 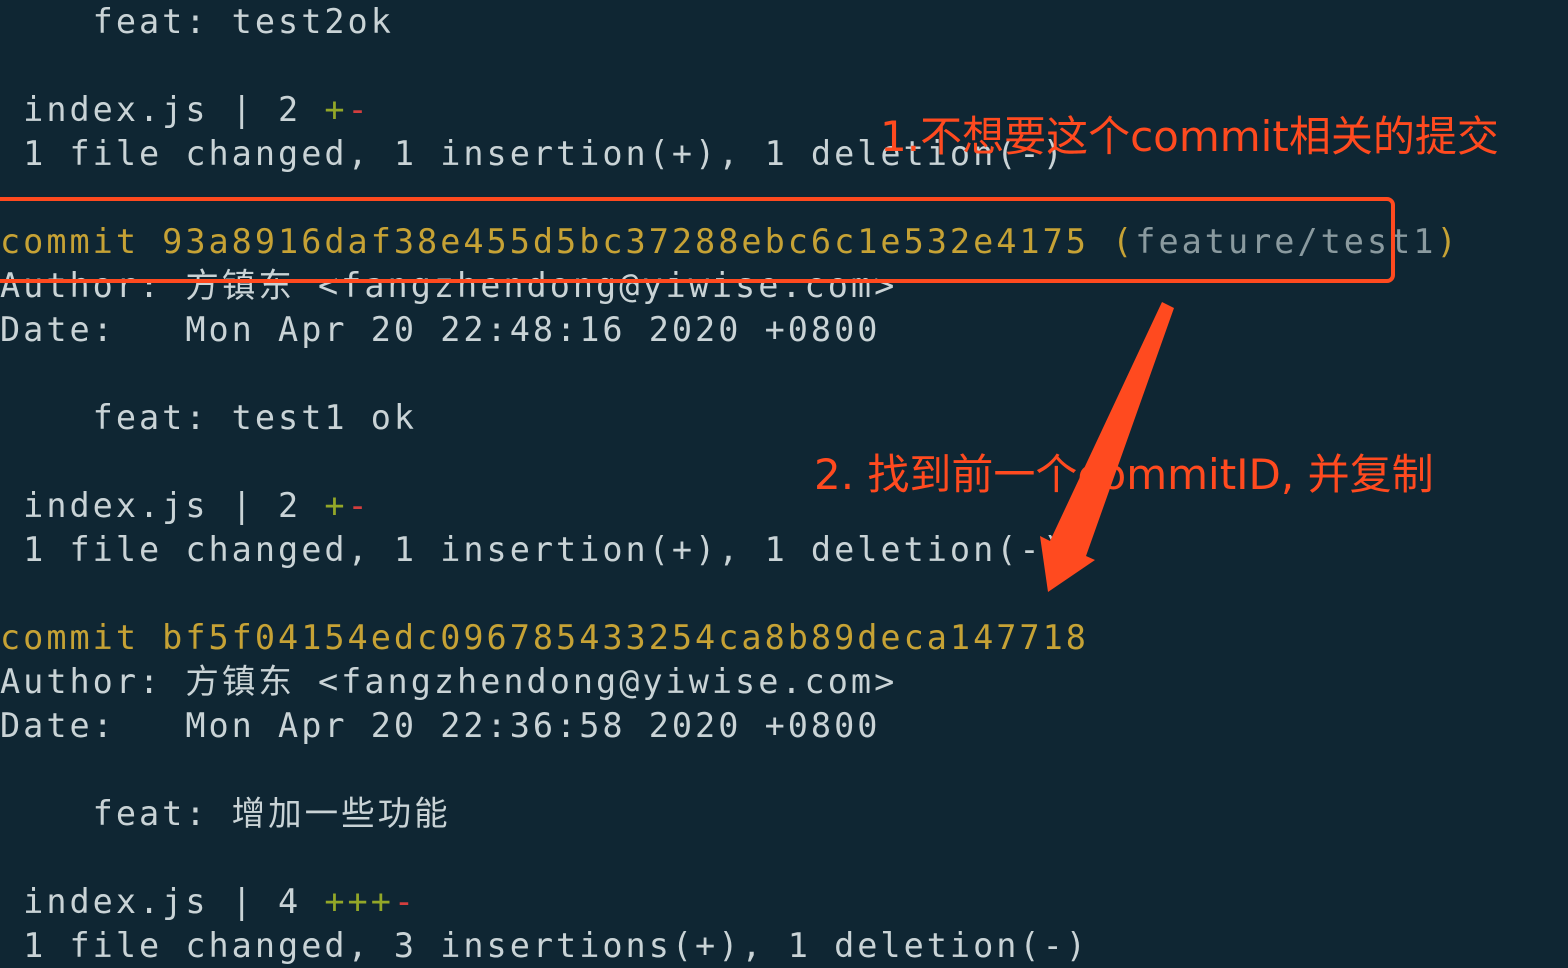 I want to click on commit-message: feat: test1 ok, so click(x=209, y=417).